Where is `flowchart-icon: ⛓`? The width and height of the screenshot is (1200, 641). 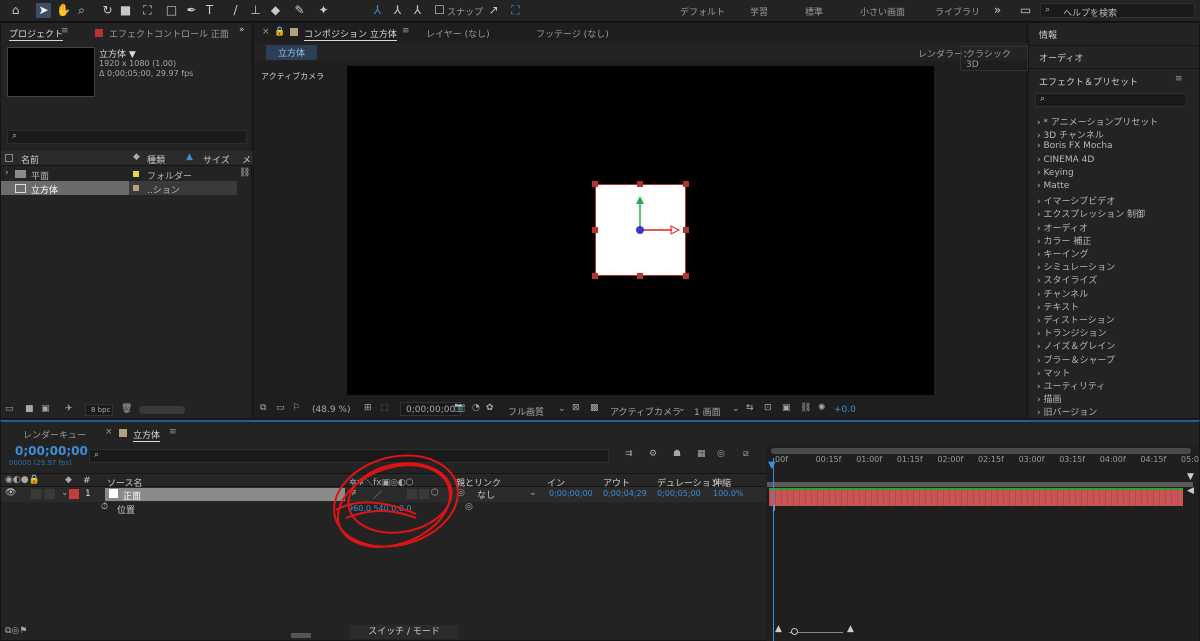 flowchart-icon: ⛓ is located at coordinates (244, 173).